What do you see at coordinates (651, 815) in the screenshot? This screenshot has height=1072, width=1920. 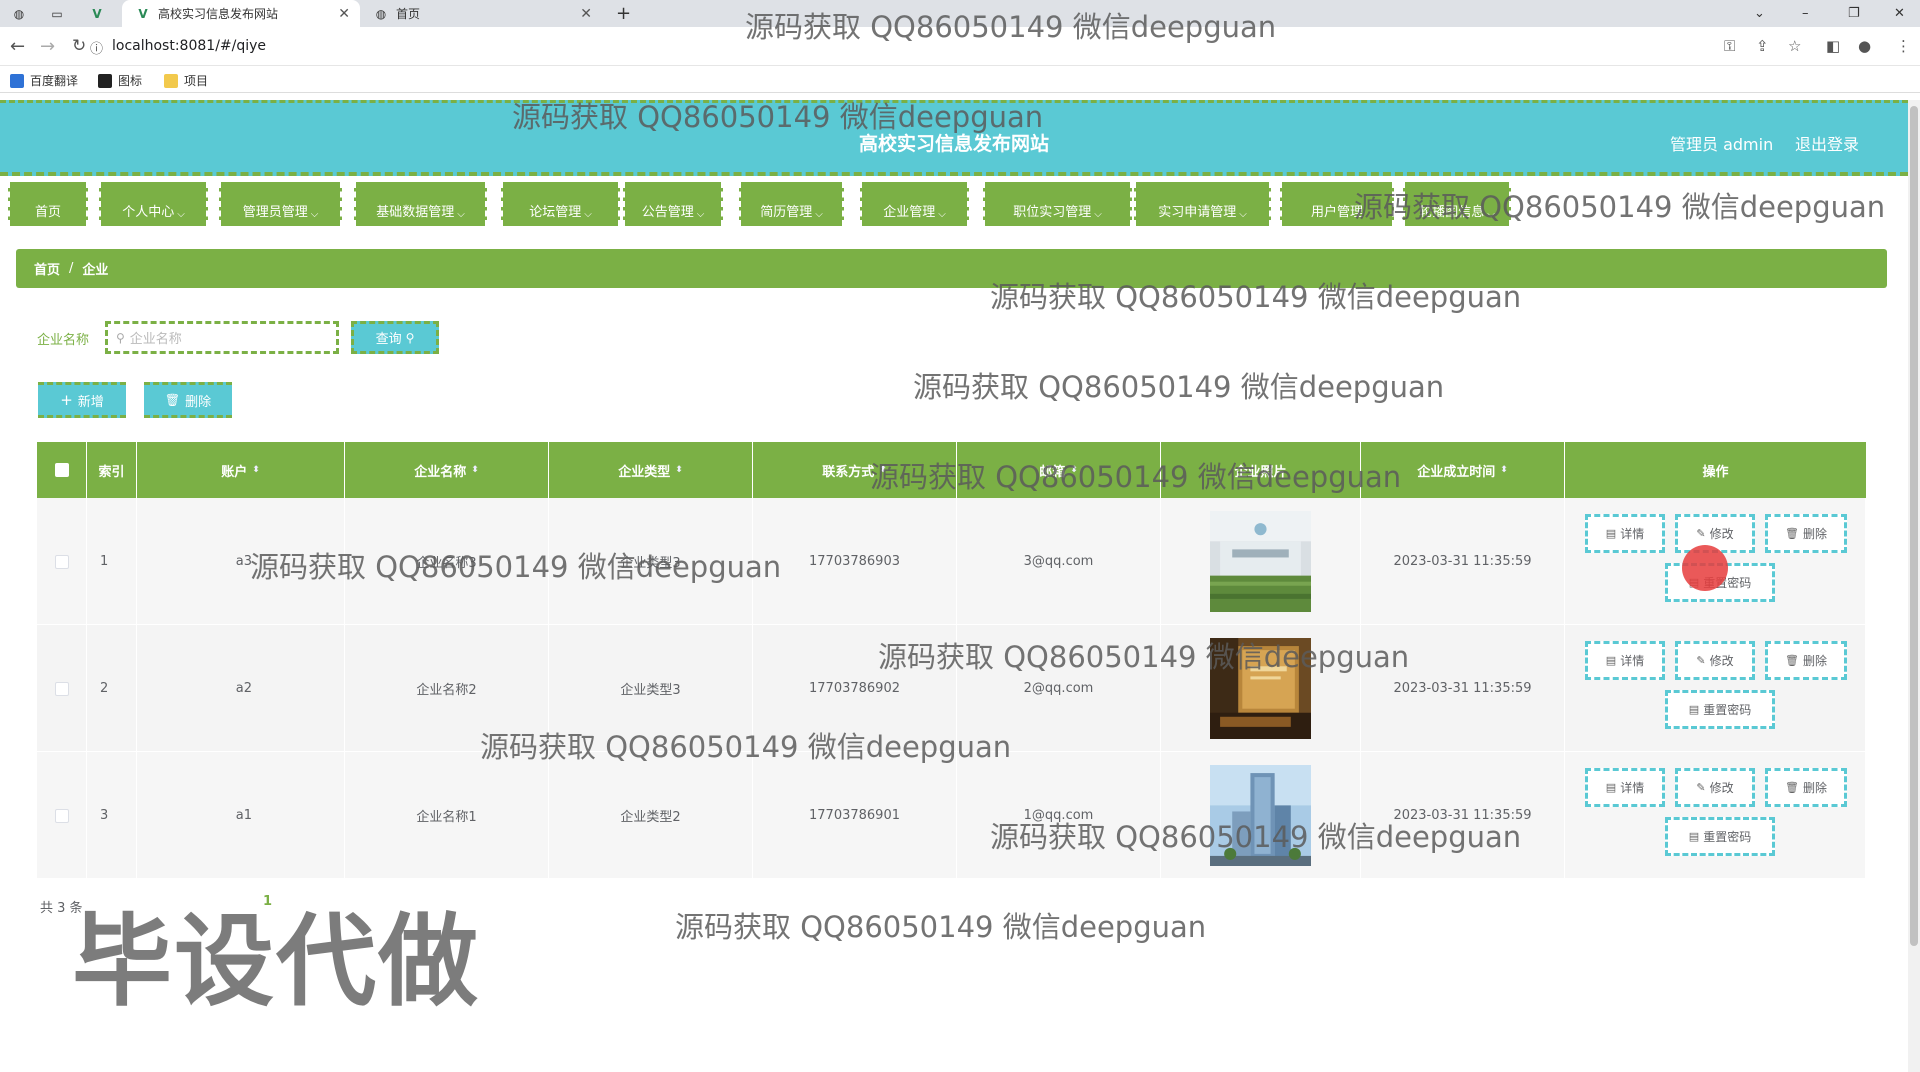 I see `cell-company-type: 企业类型2` at bounding box center [651, 815].